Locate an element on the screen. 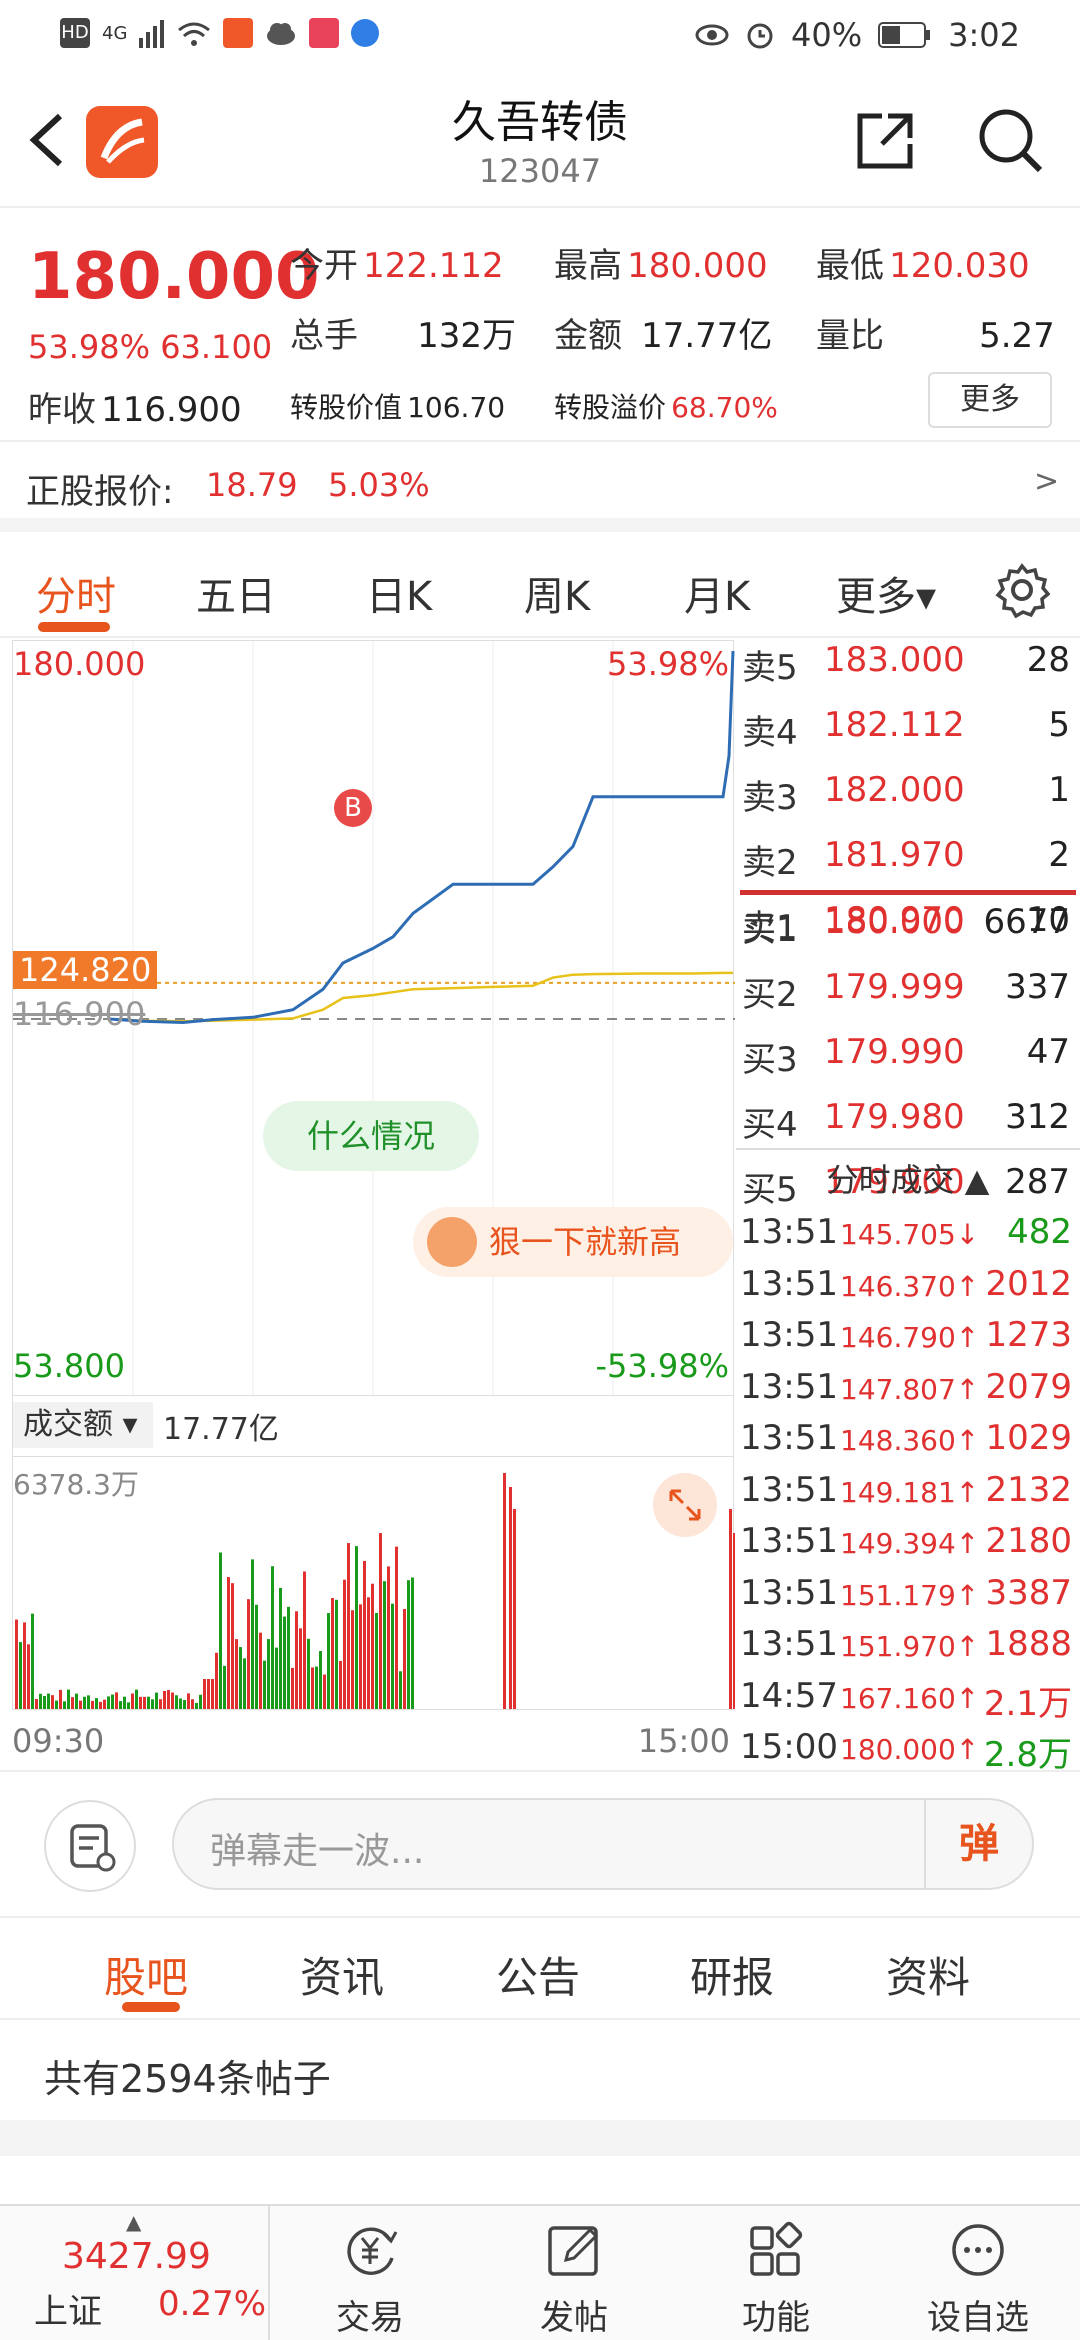 This screenshot has height=2340, width=1080. tab-intraday: 分时 is located at coordinates (76, 593).